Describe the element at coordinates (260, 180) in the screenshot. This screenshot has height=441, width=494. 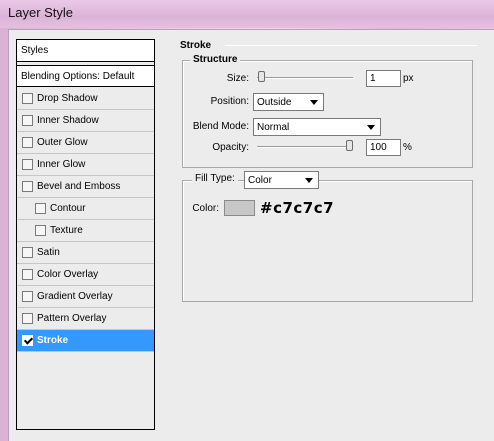
I see `fill-type-value: Color` at that location.